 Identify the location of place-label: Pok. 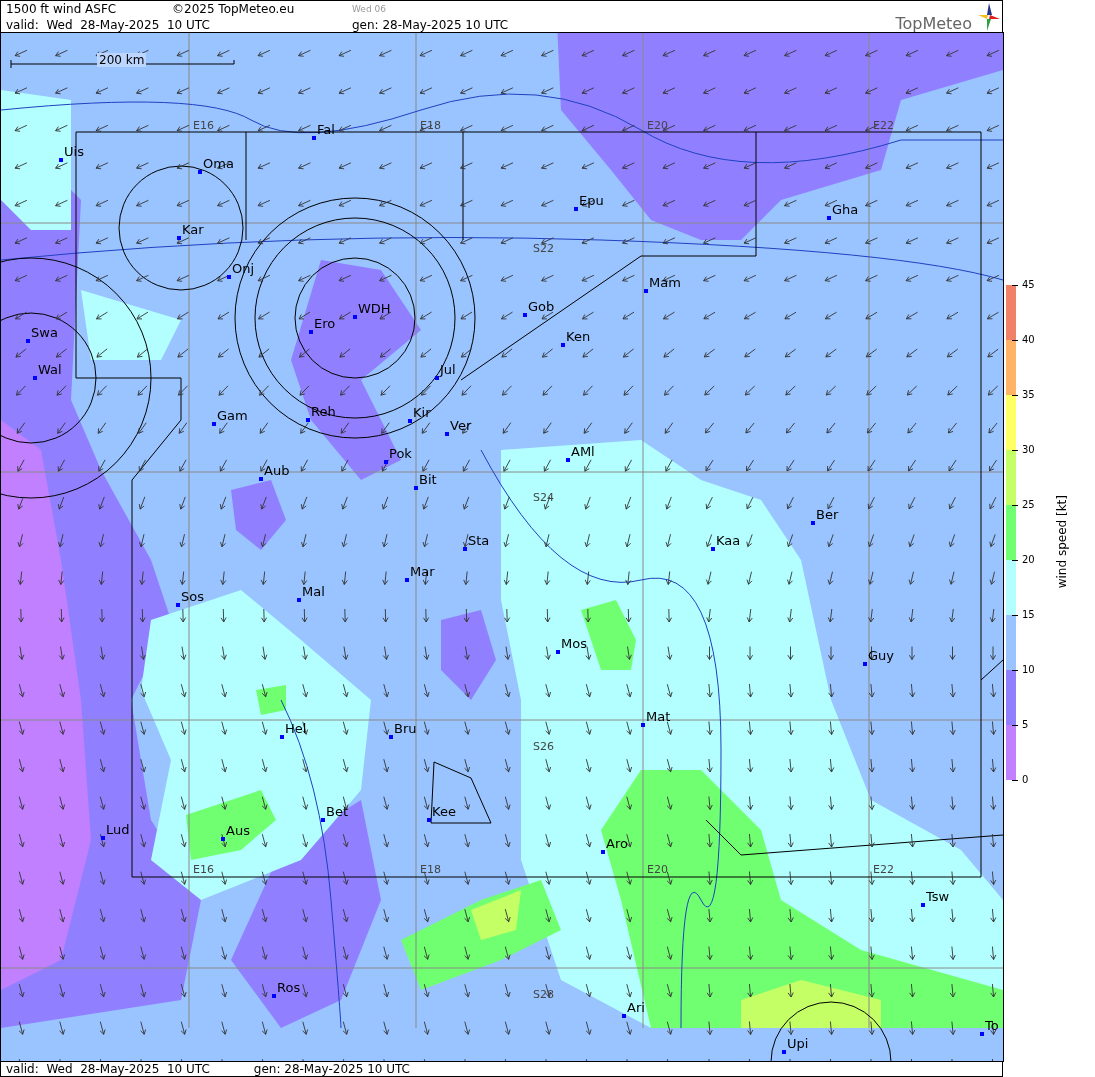
(400, 454).